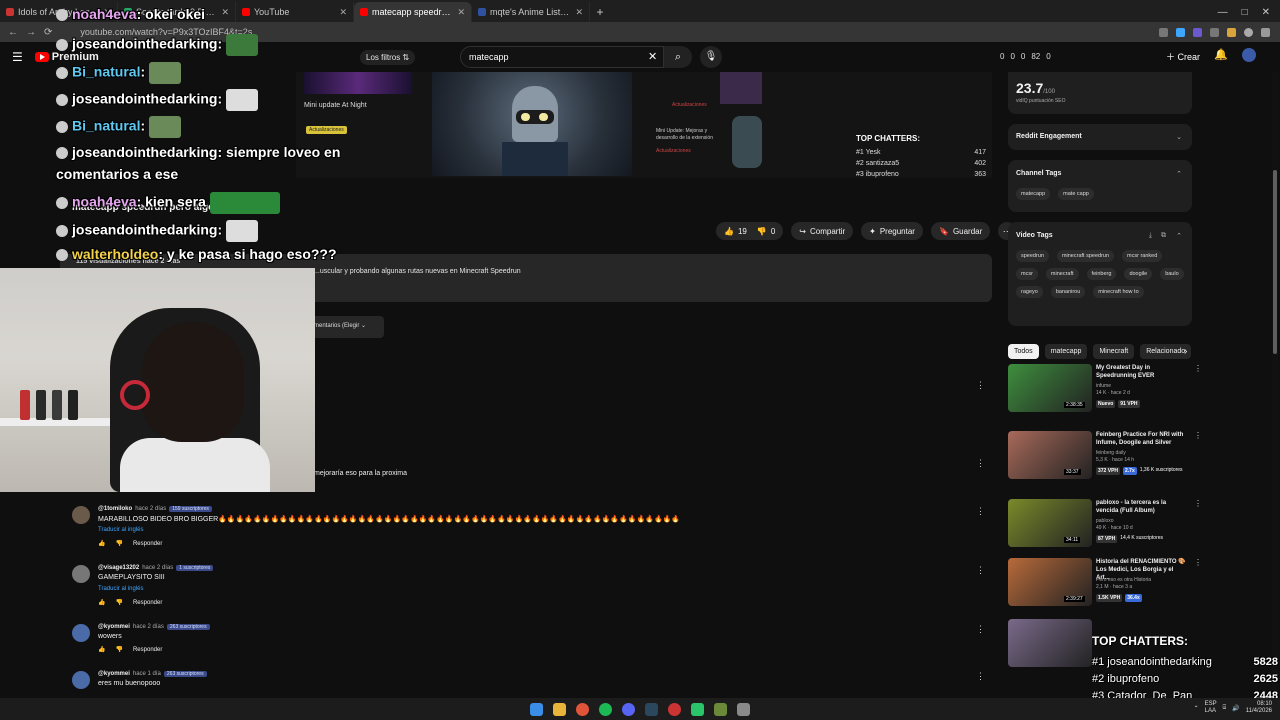  What do you see at coordinates (1118, 292) in the screenshot?
I see `video-tag: minecraft how to` at bounding box center [1118, 292].